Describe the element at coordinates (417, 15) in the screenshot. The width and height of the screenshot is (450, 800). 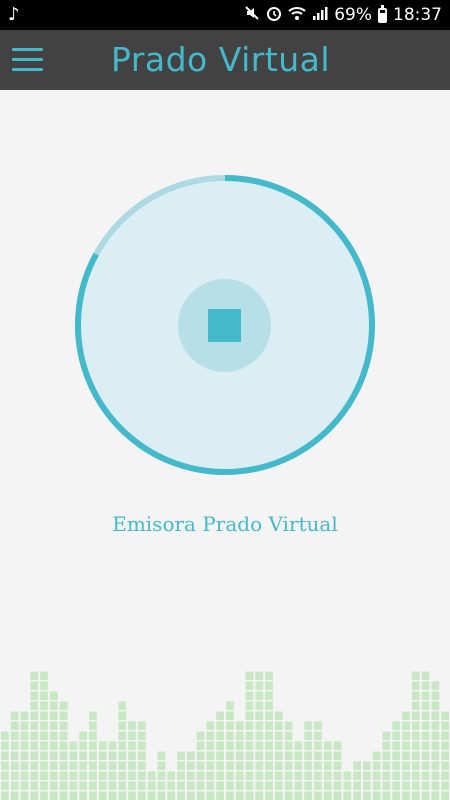
I see `status-time: 18:37` at that location.